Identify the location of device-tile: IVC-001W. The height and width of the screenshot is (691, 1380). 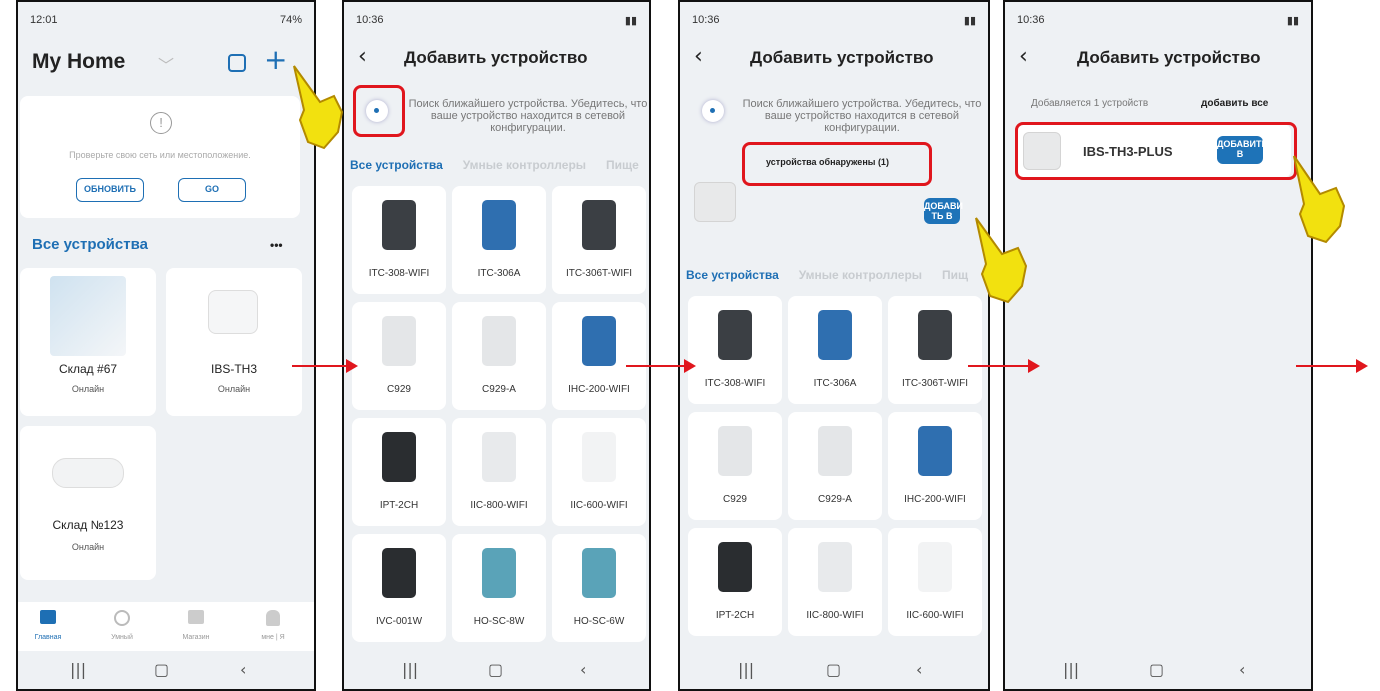
(399, 588).